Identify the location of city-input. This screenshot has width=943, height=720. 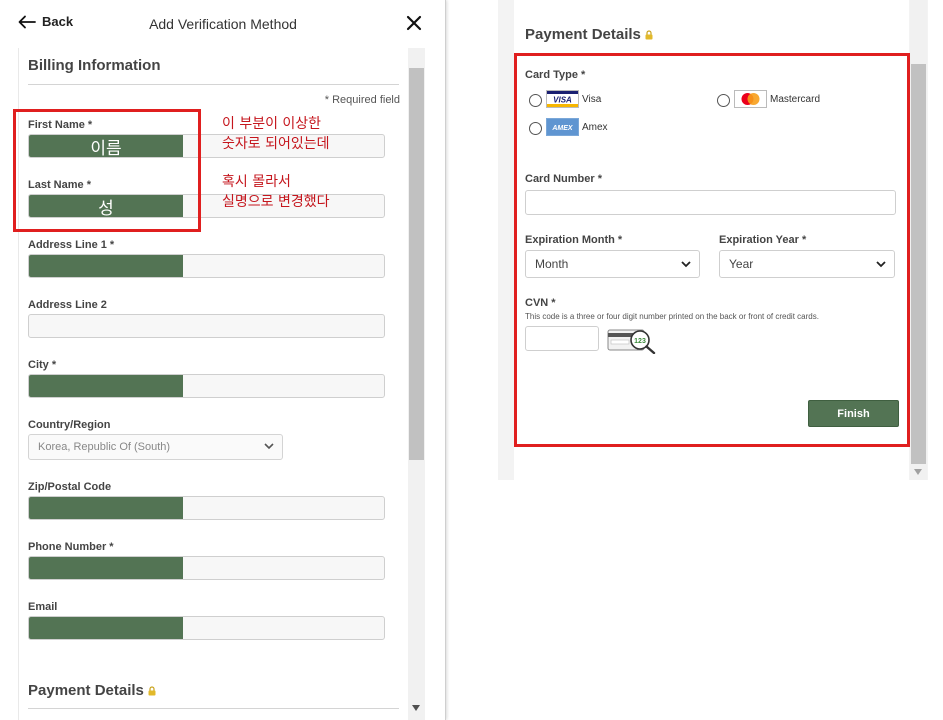
(206, 386).